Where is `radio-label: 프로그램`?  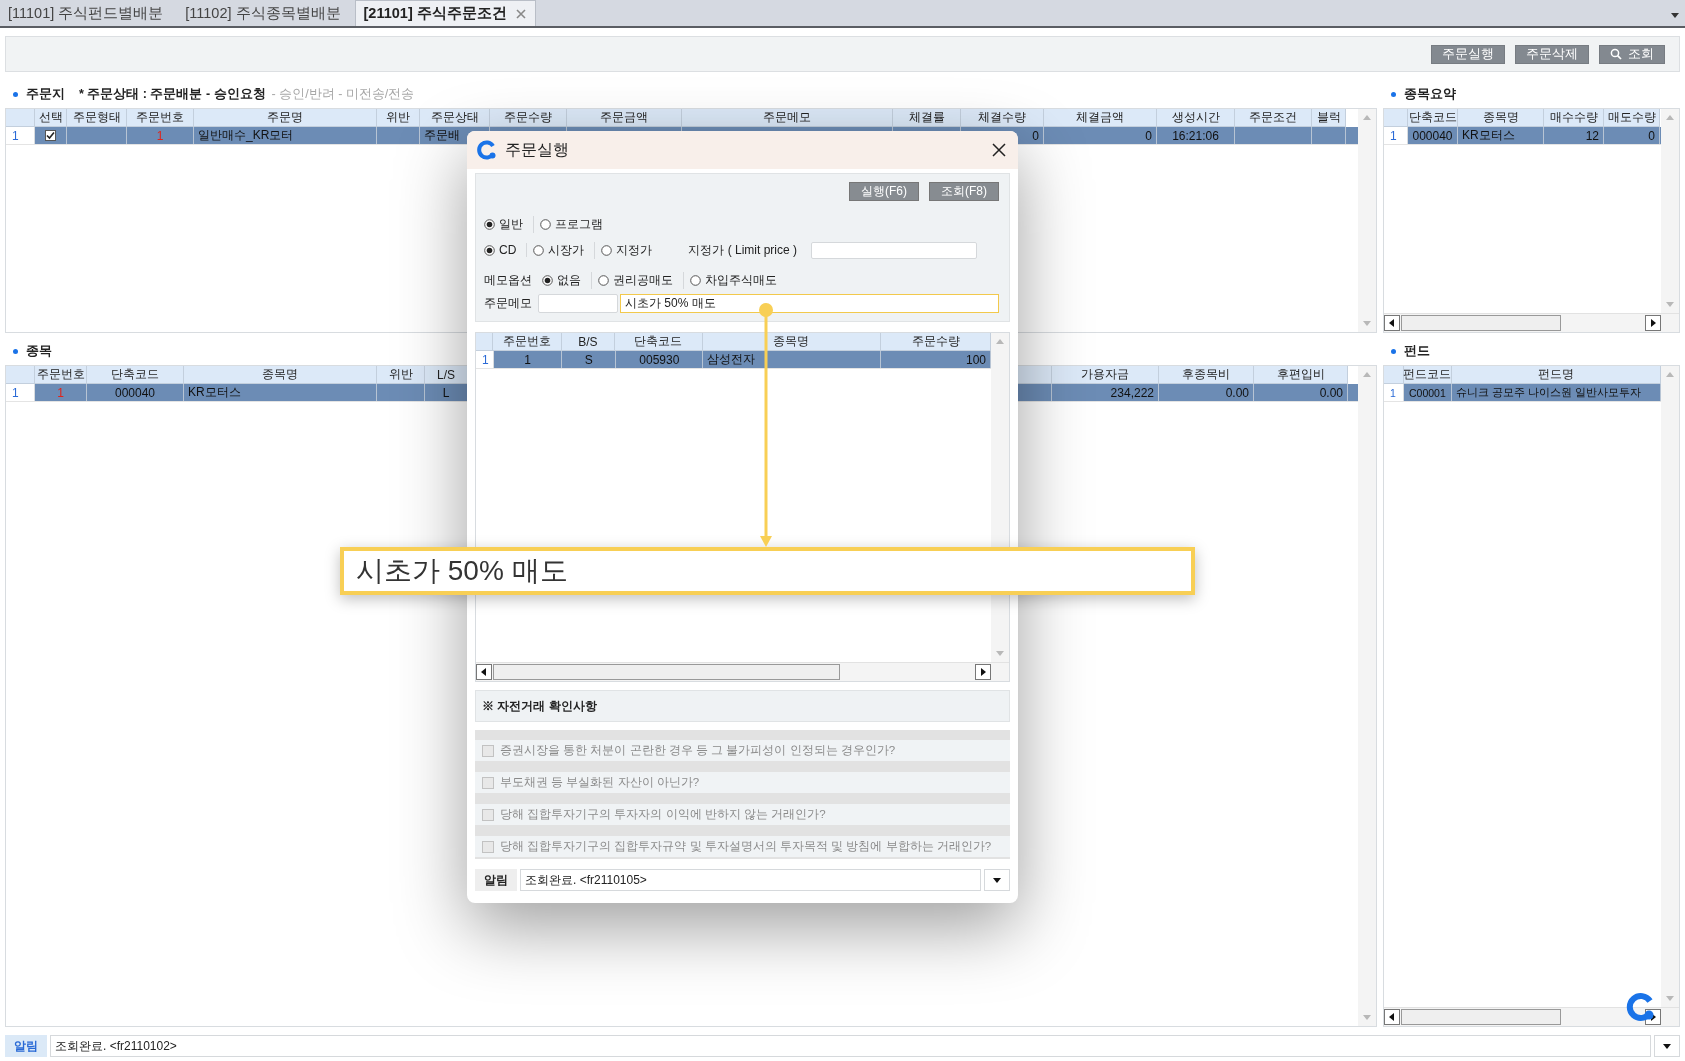
radio-label: 프로그램 is located at coordinates (579, 224).